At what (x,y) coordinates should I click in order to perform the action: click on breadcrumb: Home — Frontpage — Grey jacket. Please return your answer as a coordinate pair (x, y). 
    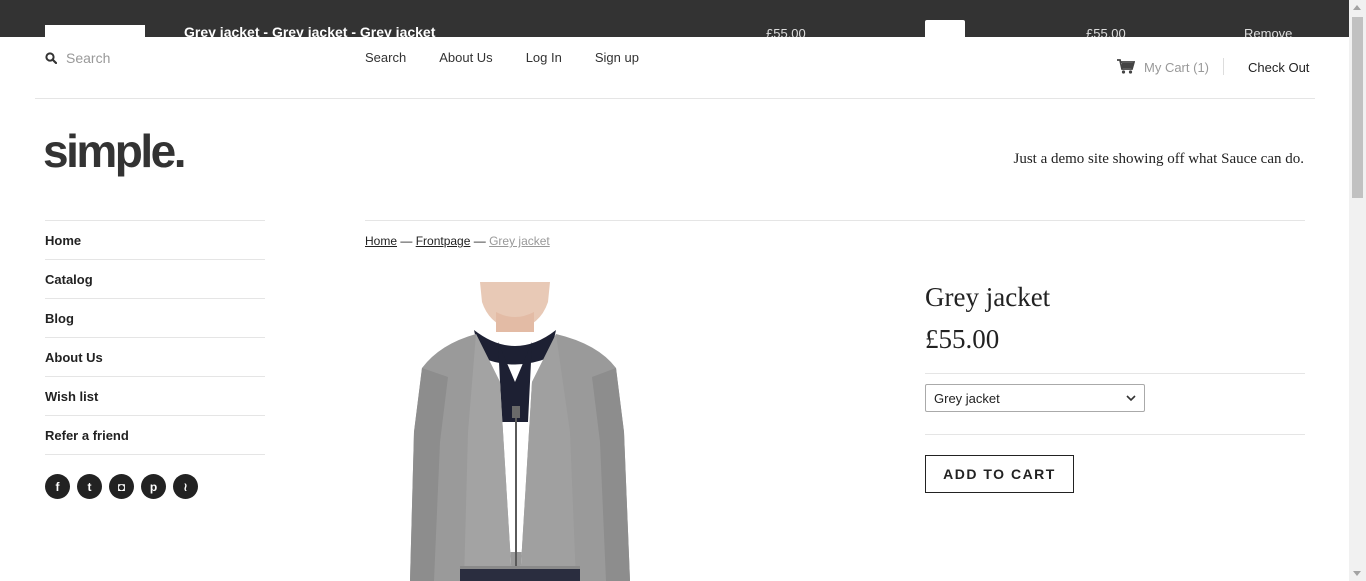
    Looking at the image, I should click on (457, 241).